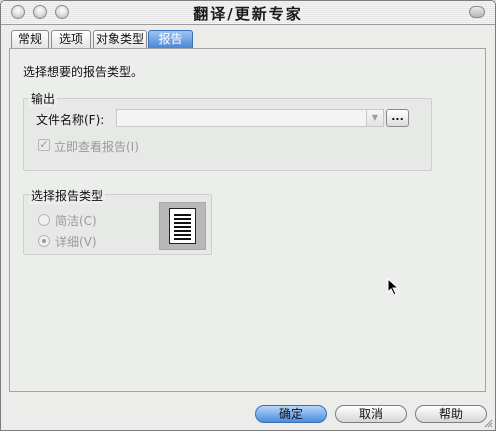 This screenshot has width=496, height=431. Describe the element at coordinates (76, 242) in the screenshot. I see `radio-detailed-label: 详细(V)` at that location.